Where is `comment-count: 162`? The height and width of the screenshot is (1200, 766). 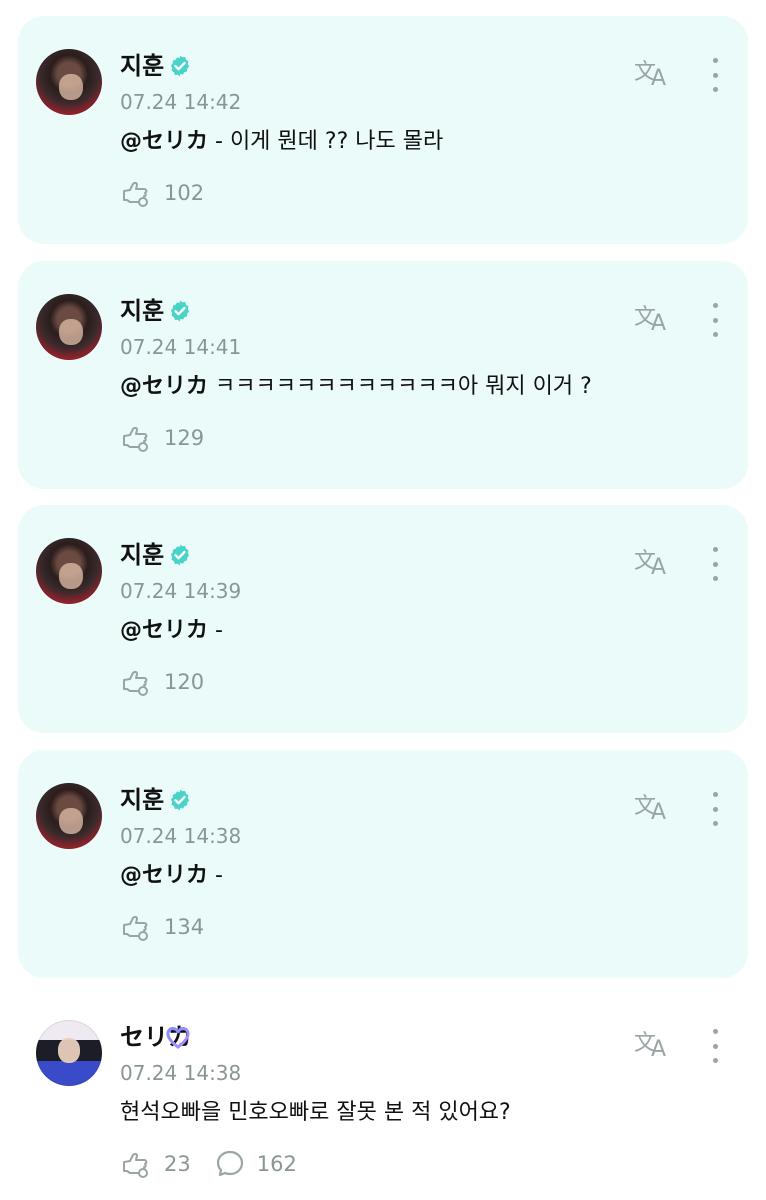 comment-count: 162 is located at coordinates (276, 1164).